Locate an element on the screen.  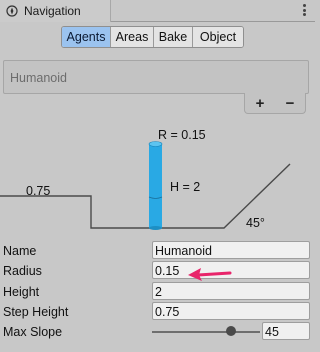
name-row: Name is located at coordinates (157, 251).